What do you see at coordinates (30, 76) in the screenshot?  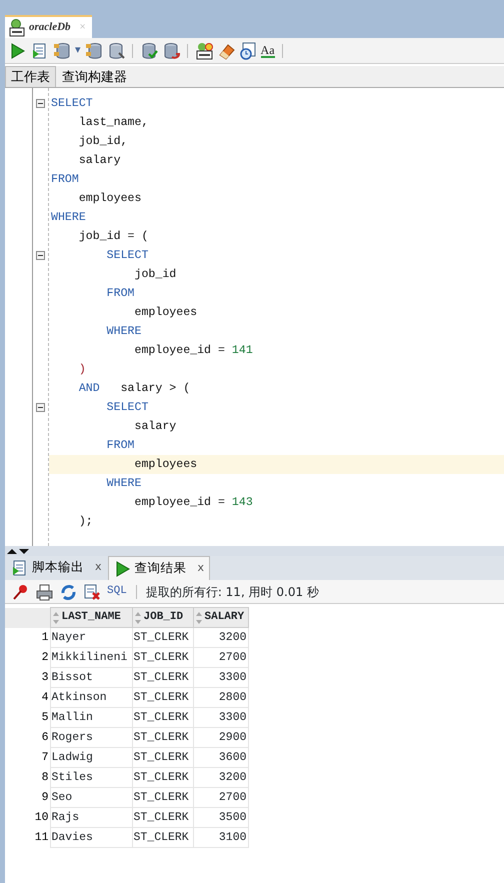 I see `editor-tab: 工作表` at bounding box center [30, 76].